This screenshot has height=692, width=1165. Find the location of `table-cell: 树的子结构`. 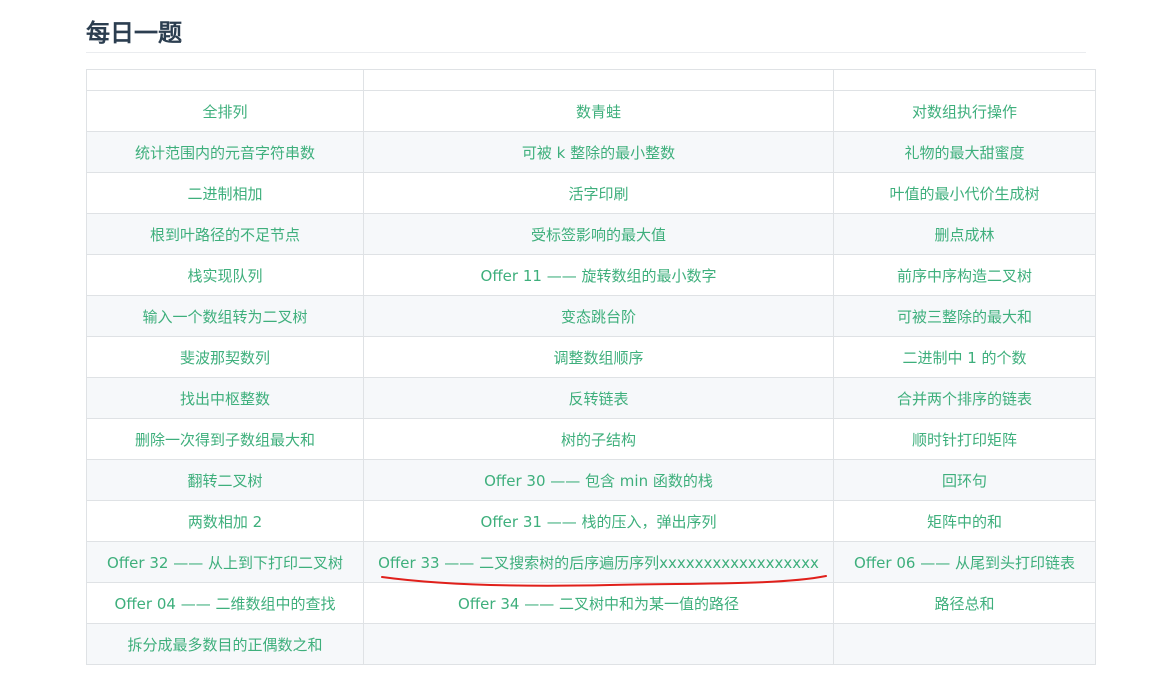

table-cell: 树的子结构 is located at coordinates (598, 439).